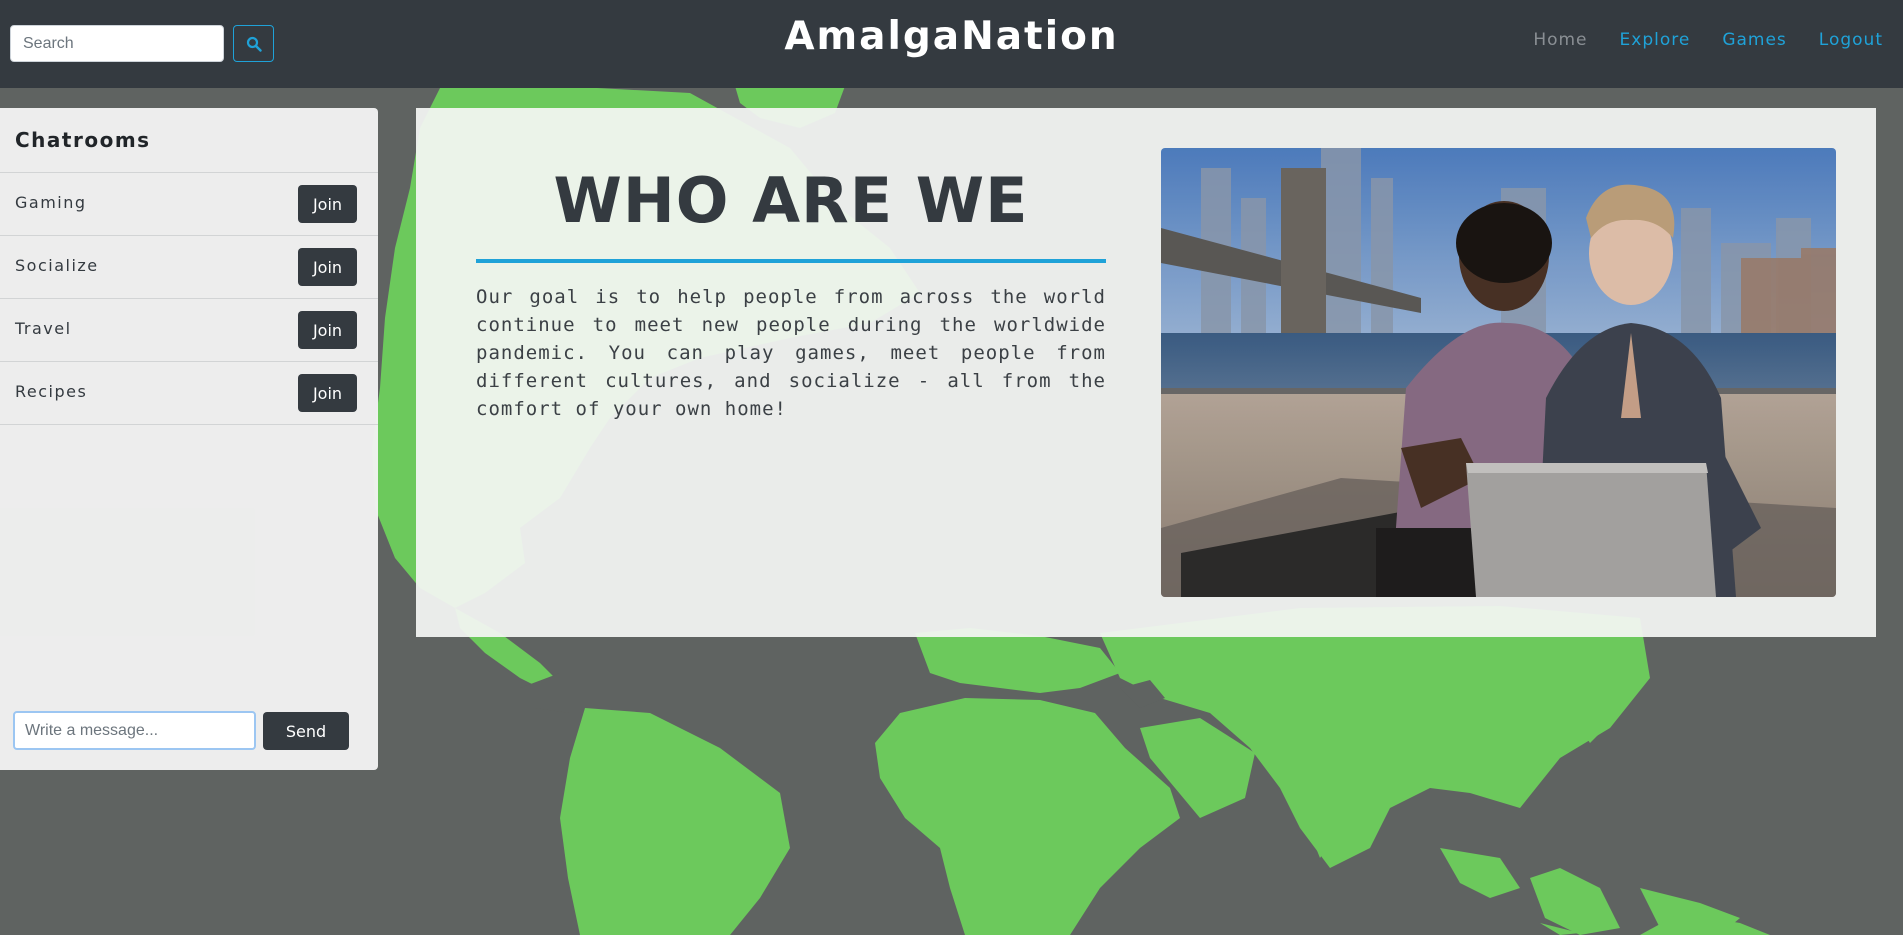 The image size is (1903, 935). What do you see at coordinates (83, 140) in the screenshot?
I see `chatrooms-title: Chatrooms` at bounding box center [83, 140].